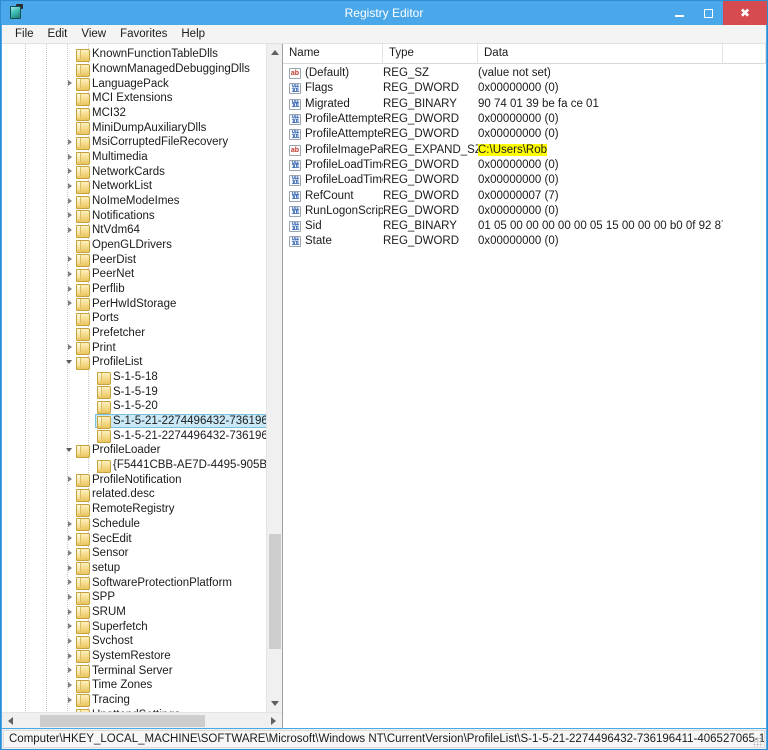 This screenshot has width=768, height=750. What do you see at coordinates (274, 703) in the screenshot?
I see `scroll-down-button` at bounding box center [274, 703].